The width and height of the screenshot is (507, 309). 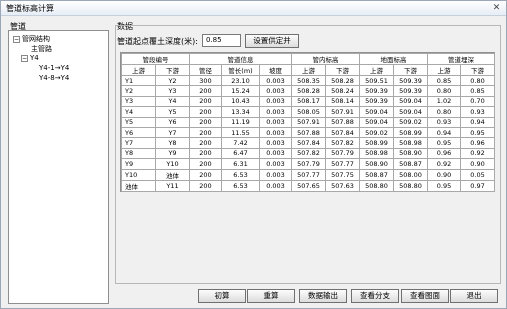 I want to click on table-cell: 0.85, so click(x=477, y=91).